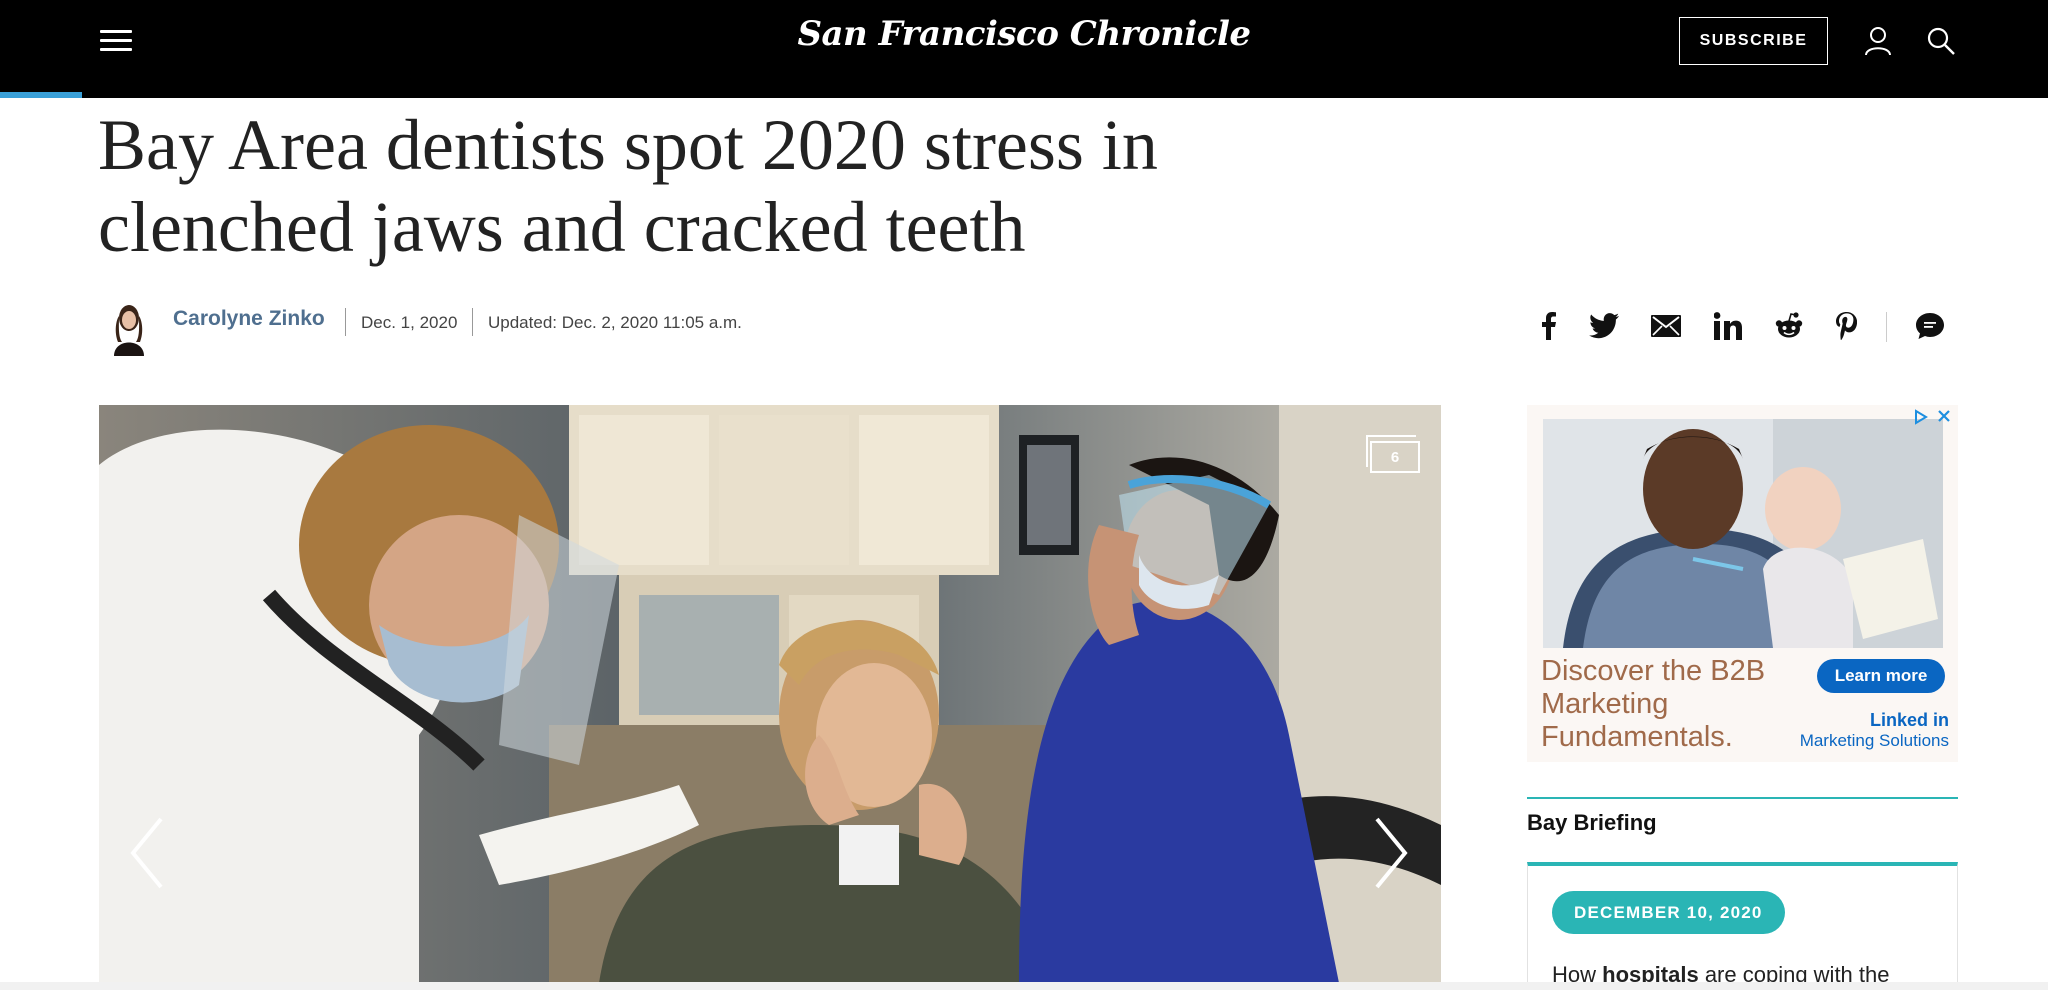 Image resolution: width=2048 pixels, height=990 pixels. What do you see at coordinates (1941, 41) in the screenshot?
I see `search-icon` at bounding box center [1941, 41].